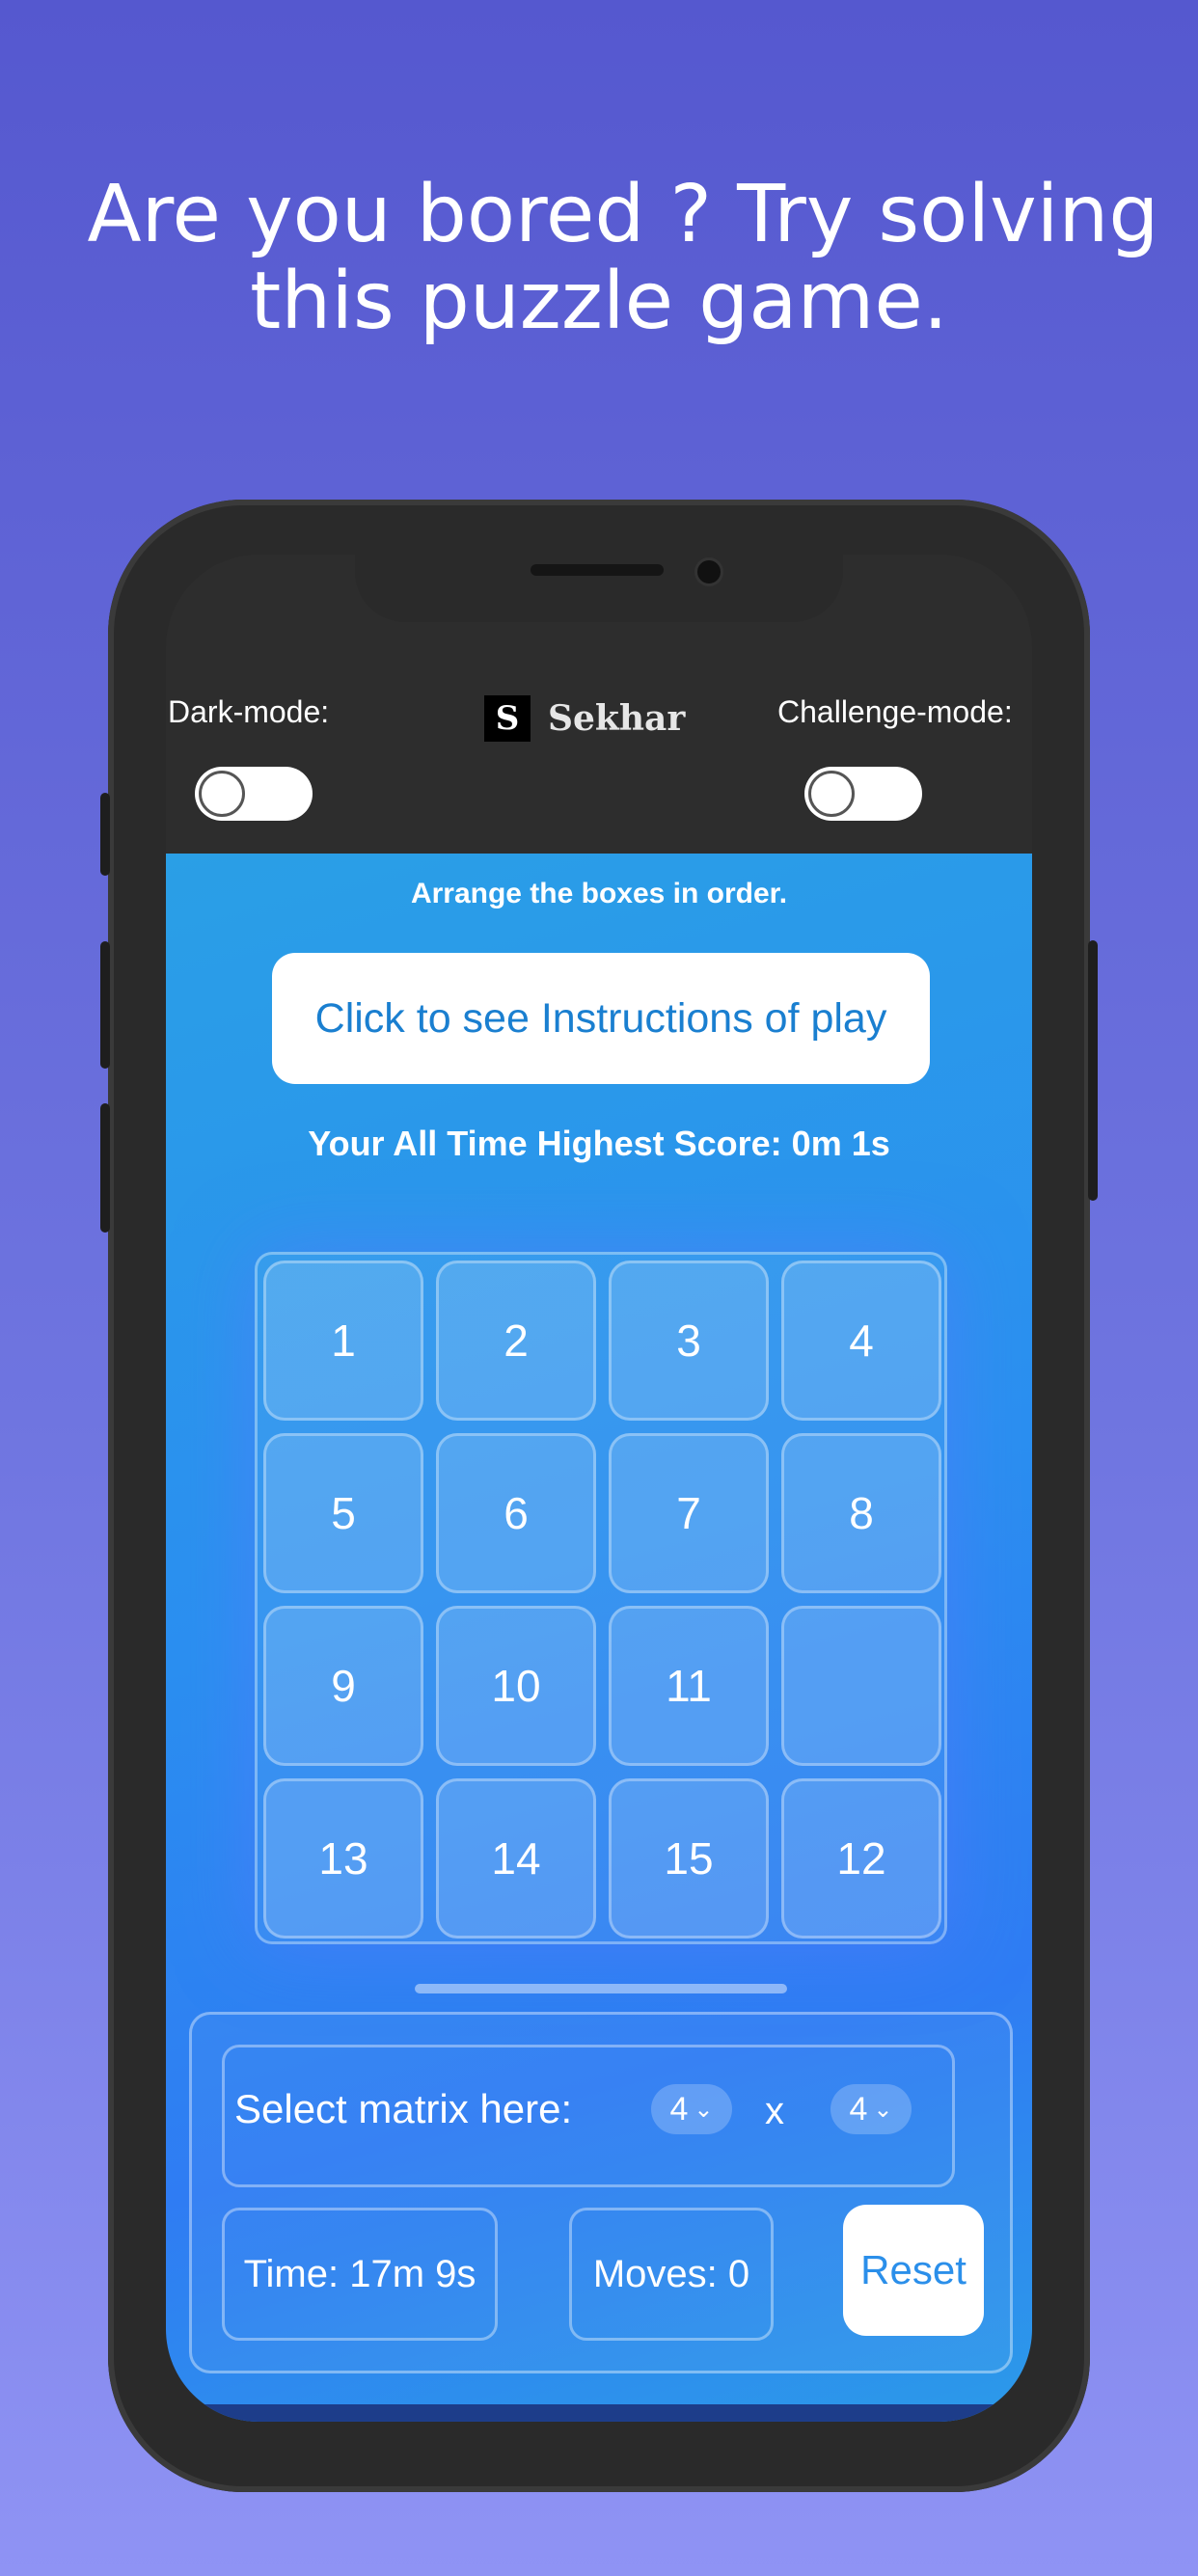 The width and height of the screenshot is (1198, 2576). I want to click on cols-select-value: 4, so click(858, 2109).